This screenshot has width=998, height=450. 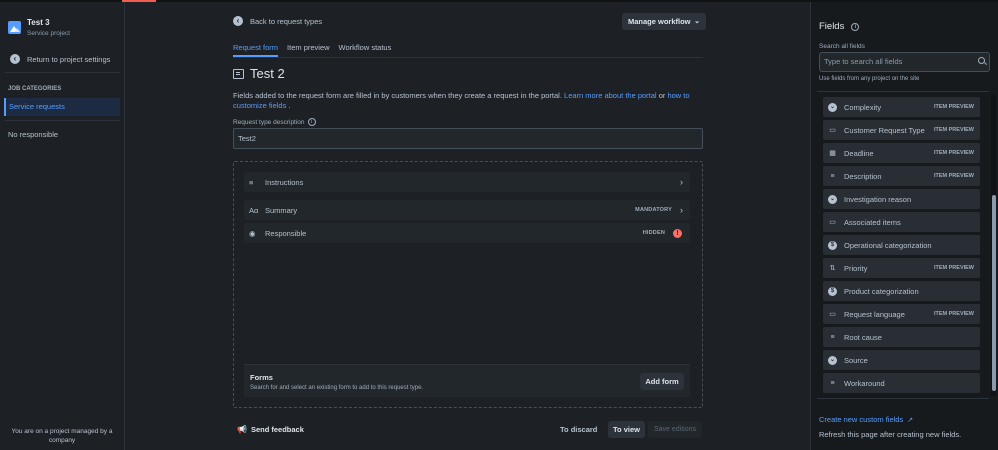 I want to click on field-item-label: Investigation reason, so click(x=878, y=199).